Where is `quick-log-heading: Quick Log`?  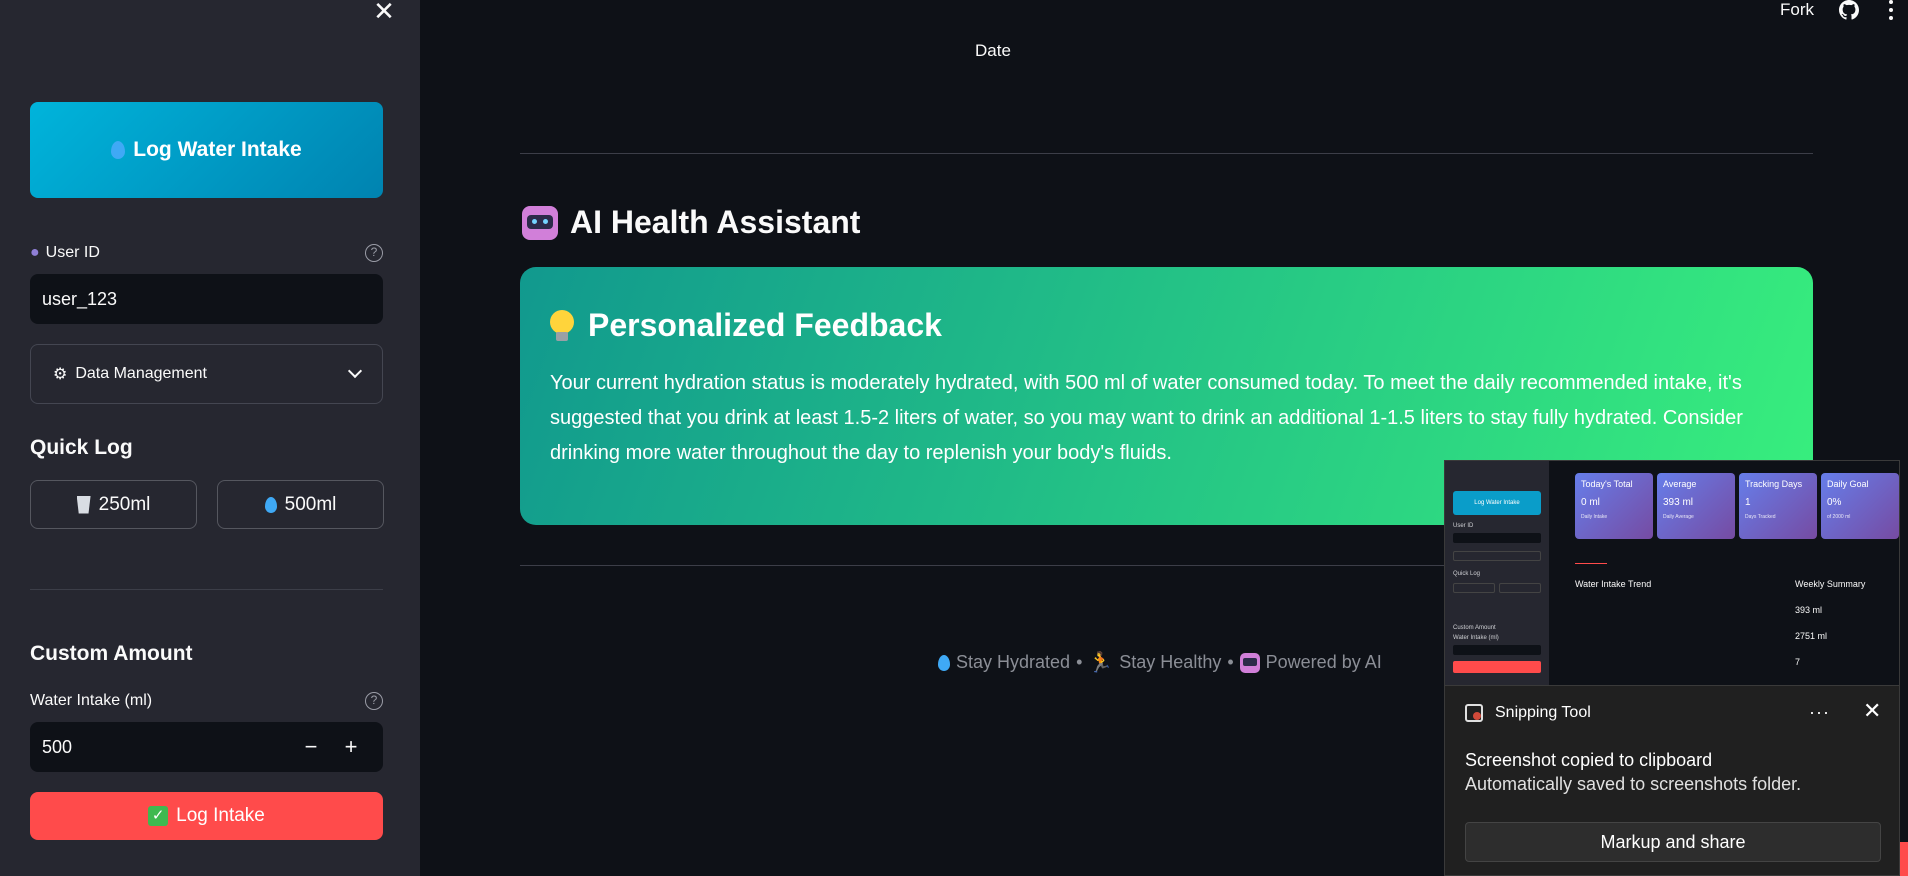
quick-log-heading: Quick Log is located at coordinates (81, 447).